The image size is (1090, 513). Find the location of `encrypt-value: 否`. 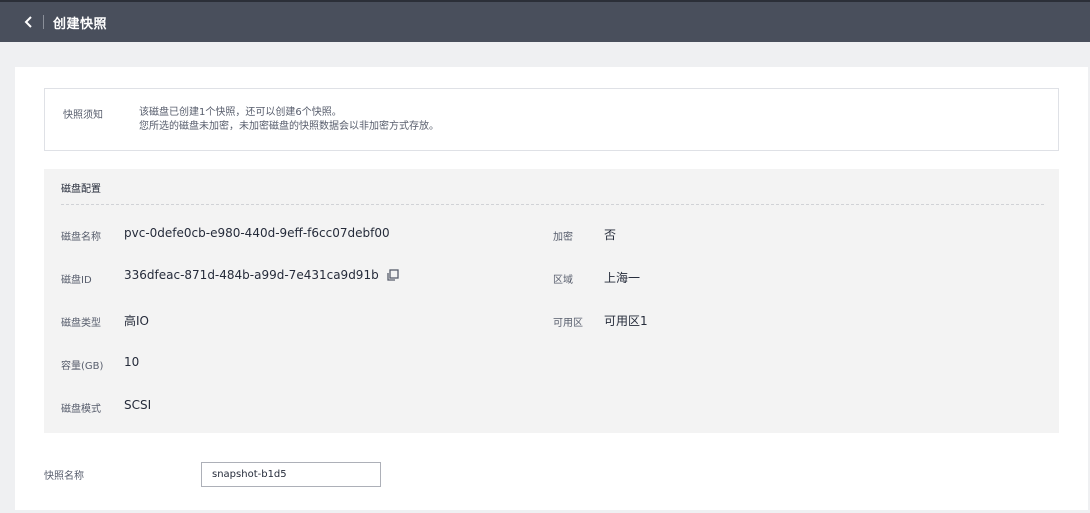

encrypt-value: 否 is located at coordinates (610, 235).